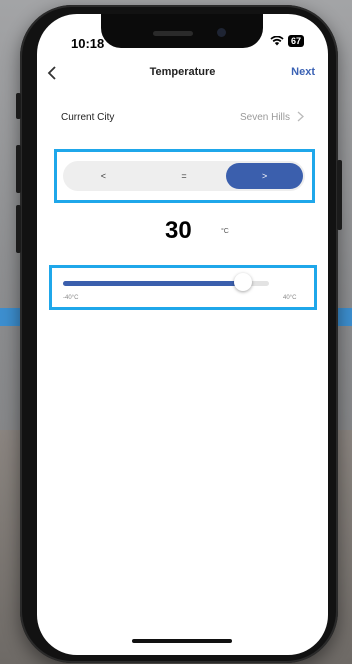  I want to click on option-equal: =, so click(184, 176).